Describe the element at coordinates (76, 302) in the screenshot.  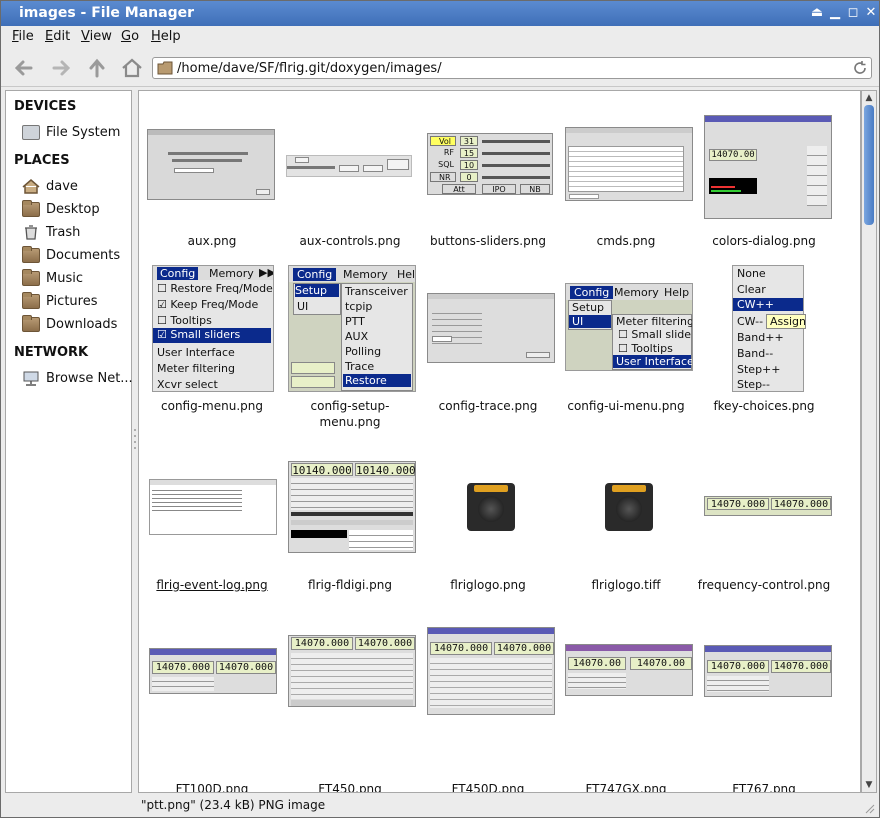
I see `sidebar-item-pictures: Pictures` at that location.